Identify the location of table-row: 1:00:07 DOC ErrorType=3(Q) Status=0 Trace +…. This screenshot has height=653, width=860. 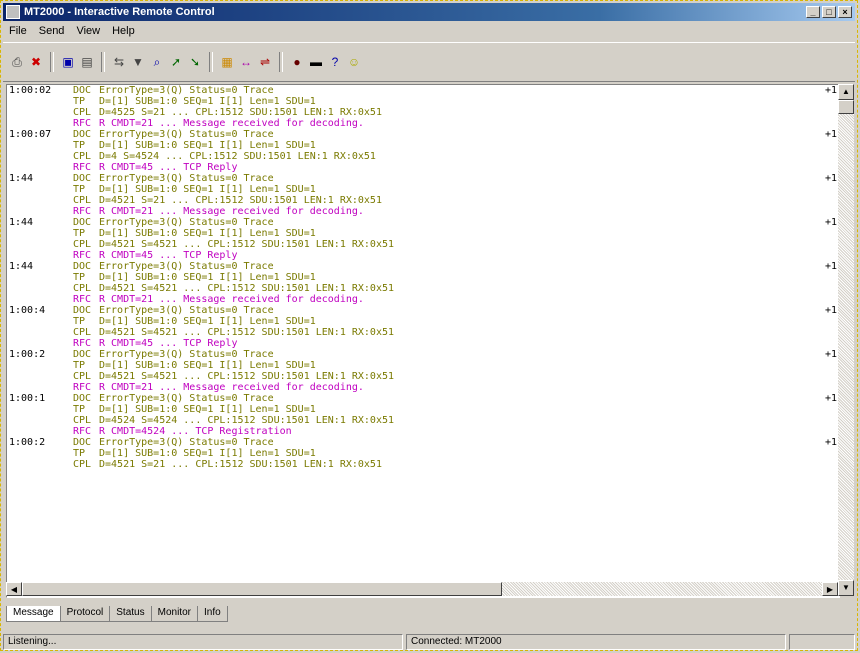
(423, 134).